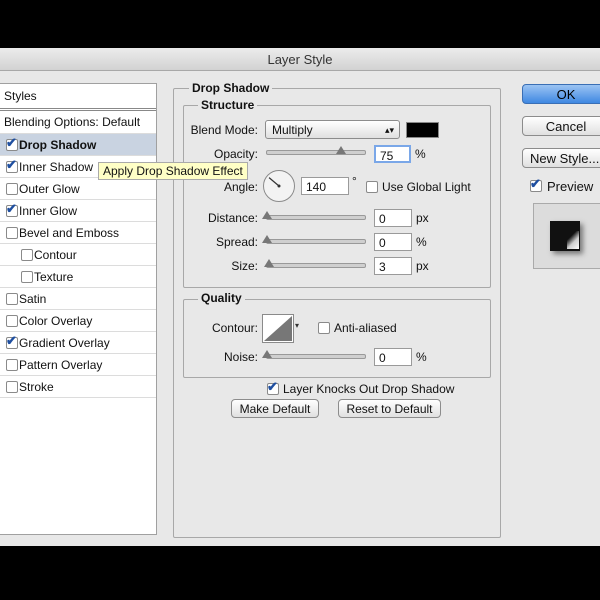  What do you see at coordinates (54, 277) in the screenshot?
I see `style-item-label: Texture` at bounding box center [54, 277].